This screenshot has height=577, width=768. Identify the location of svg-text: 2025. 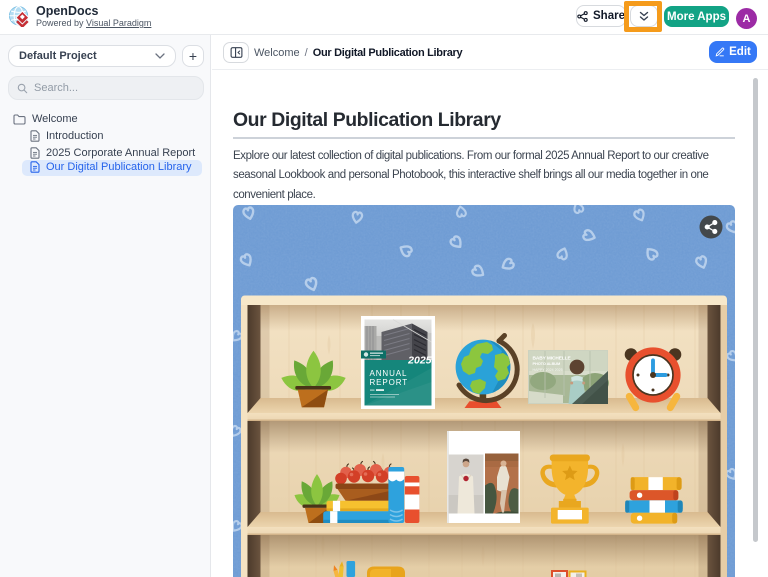
(419, 361).